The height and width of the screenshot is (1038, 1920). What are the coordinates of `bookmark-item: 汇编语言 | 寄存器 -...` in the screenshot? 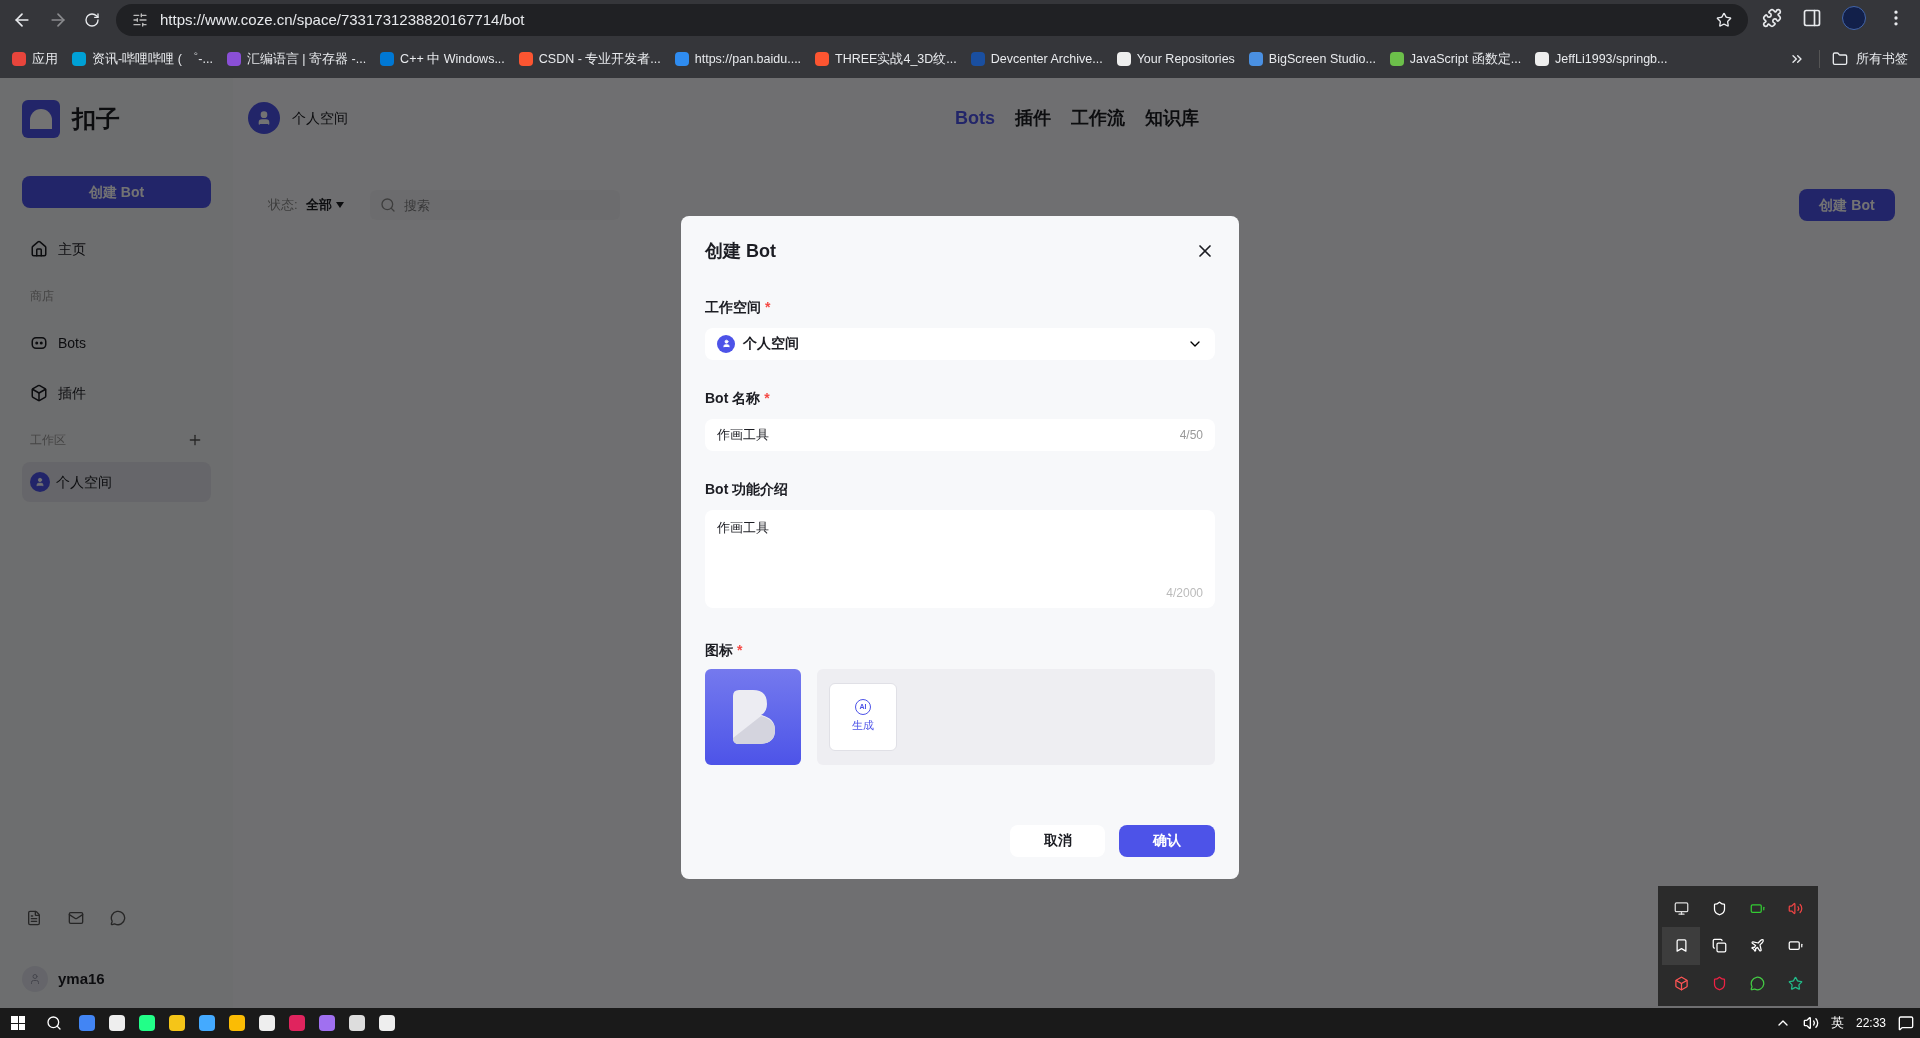 It's located at (296, 59).